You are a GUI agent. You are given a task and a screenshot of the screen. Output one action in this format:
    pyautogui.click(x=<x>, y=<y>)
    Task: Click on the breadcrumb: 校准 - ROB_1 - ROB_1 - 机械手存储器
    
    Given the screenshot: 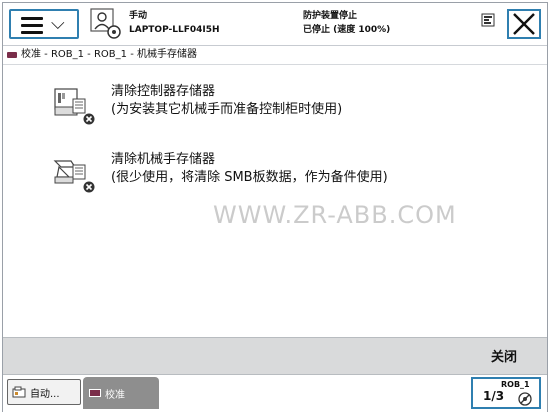 What is the action you would take?
    pyautogui.click(x=102, y=55)
    